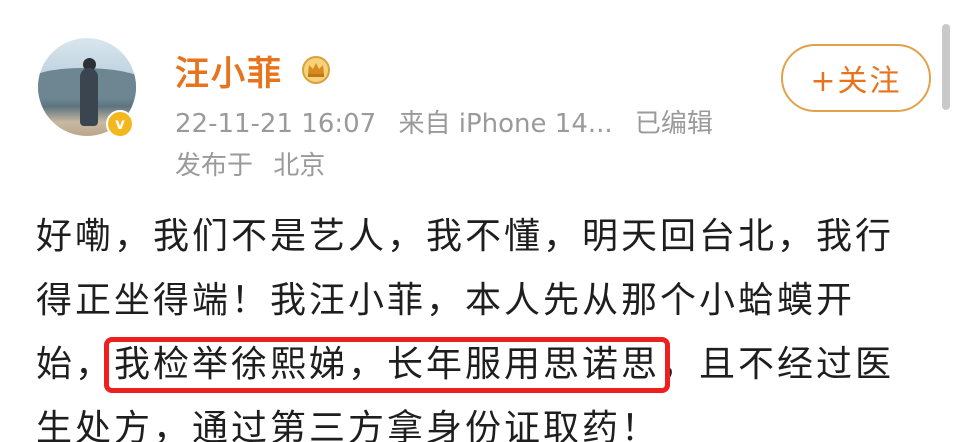 Image resolution: width=960 pixels, height=442 pixels. What do you see at coordinates (229, 70) in the screenshot?
I see `author-name: 汪小菲` at bounding box center [229, 70].